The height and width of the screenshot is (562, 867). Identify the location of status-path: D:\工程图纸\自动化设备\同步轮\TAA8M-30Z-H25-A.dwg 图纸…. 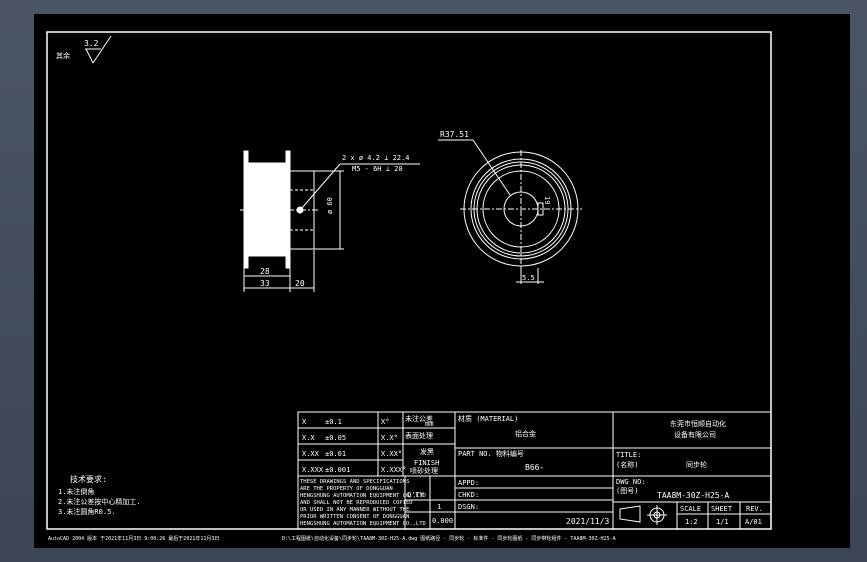
(449, 538).